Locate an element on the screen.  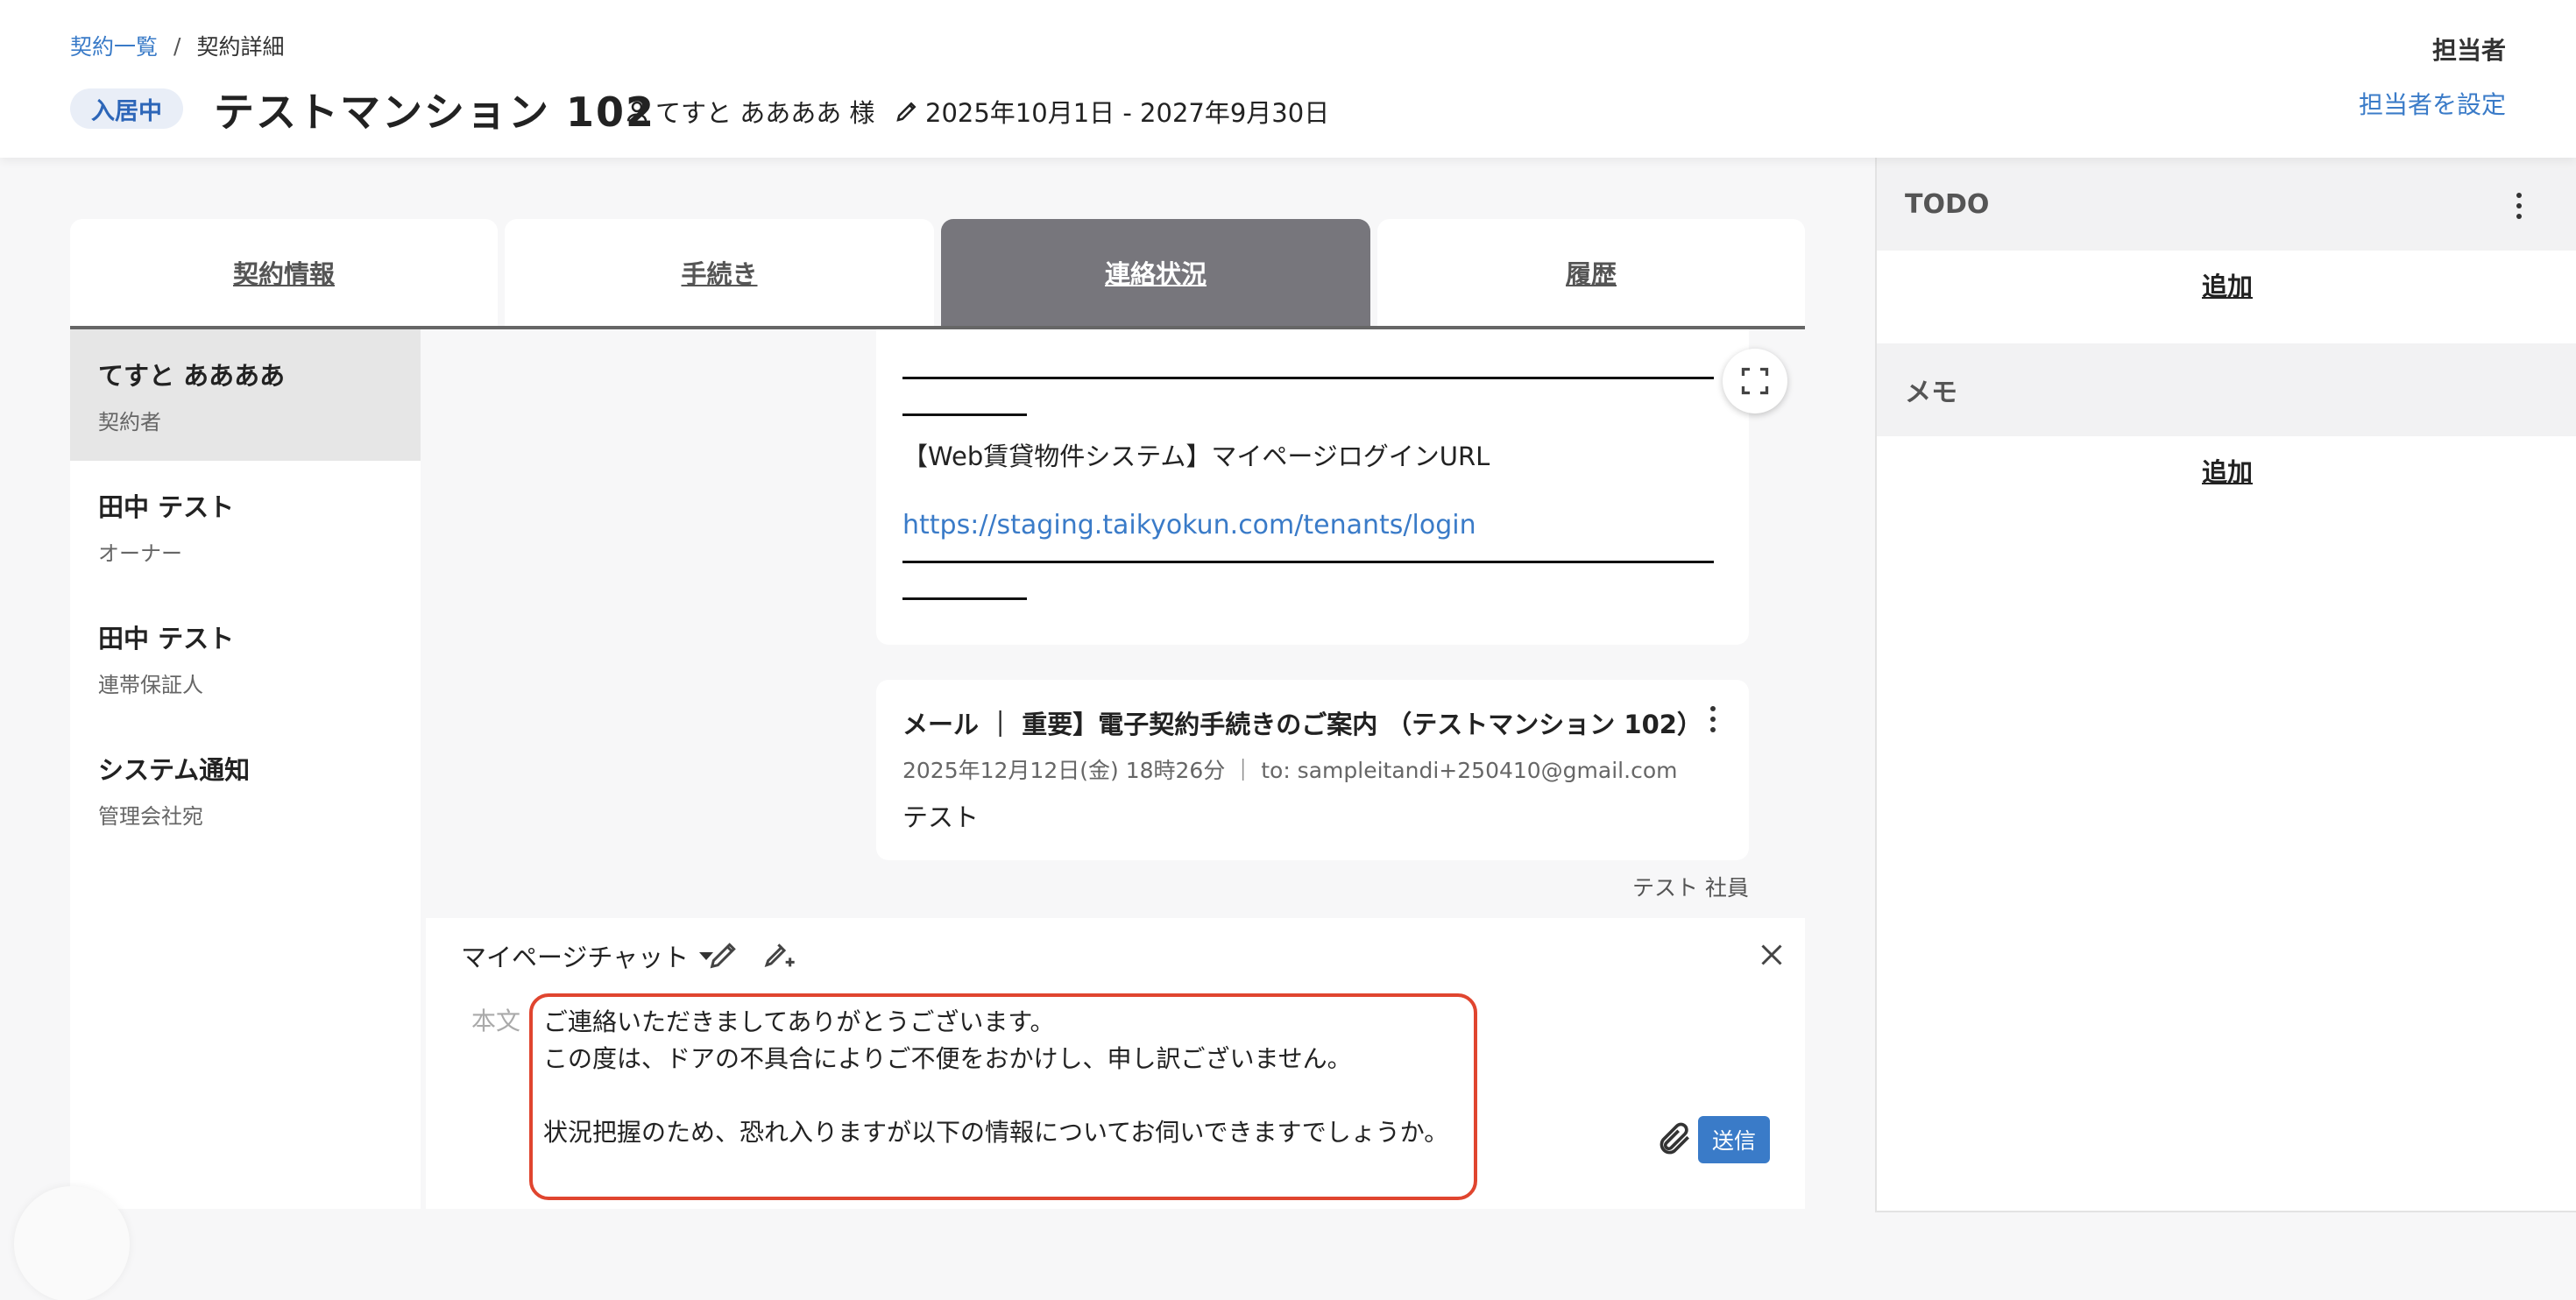
close-icon is located at coordinates (1771, 955).